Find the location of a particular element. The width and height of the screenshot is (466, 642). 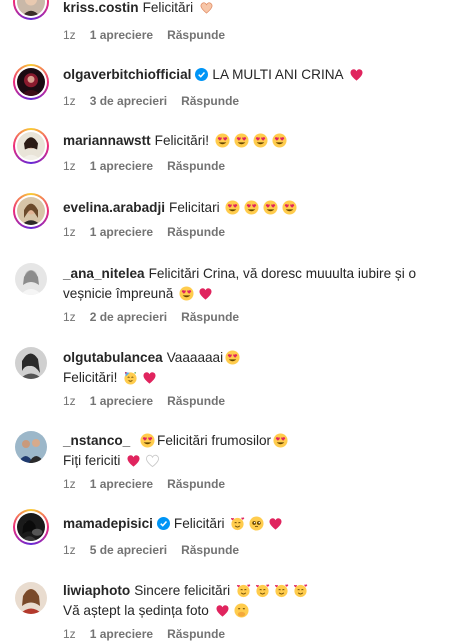

username: _nstanco_ is located at coordinates (96, 440).